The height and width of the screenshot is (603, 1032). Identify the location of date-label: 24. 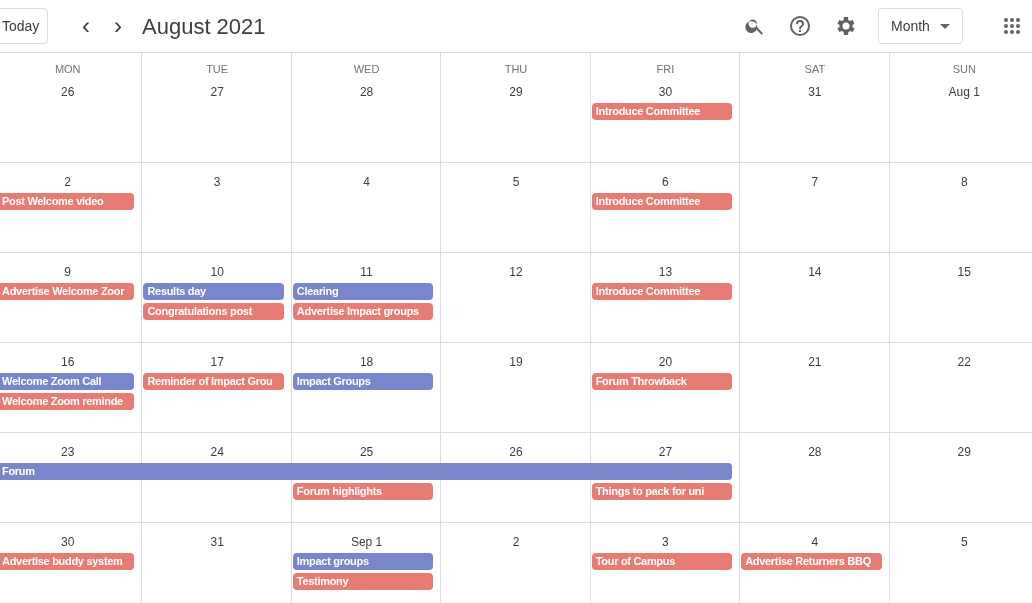
(217, 452).